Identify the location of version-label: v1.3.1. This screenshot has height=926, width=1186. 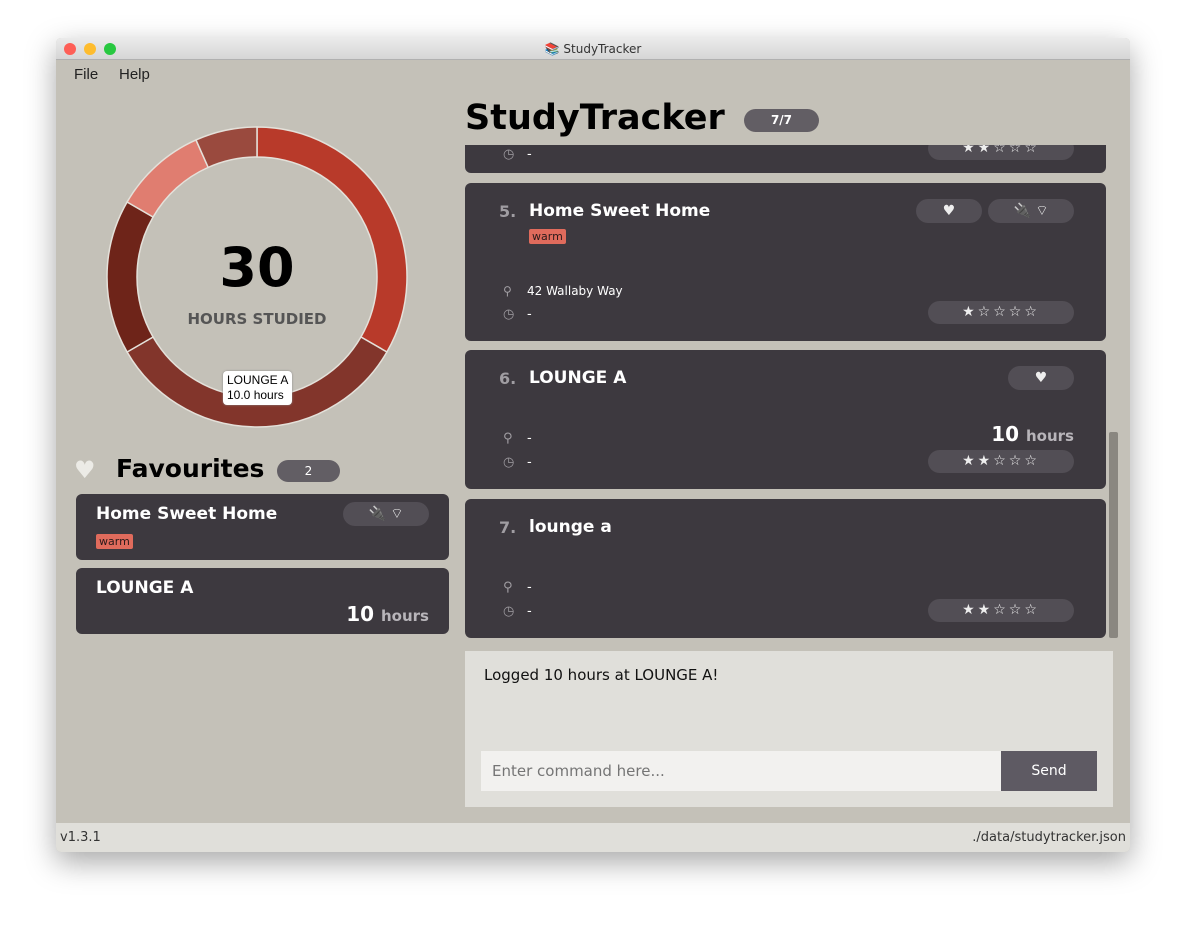
(80, 837).